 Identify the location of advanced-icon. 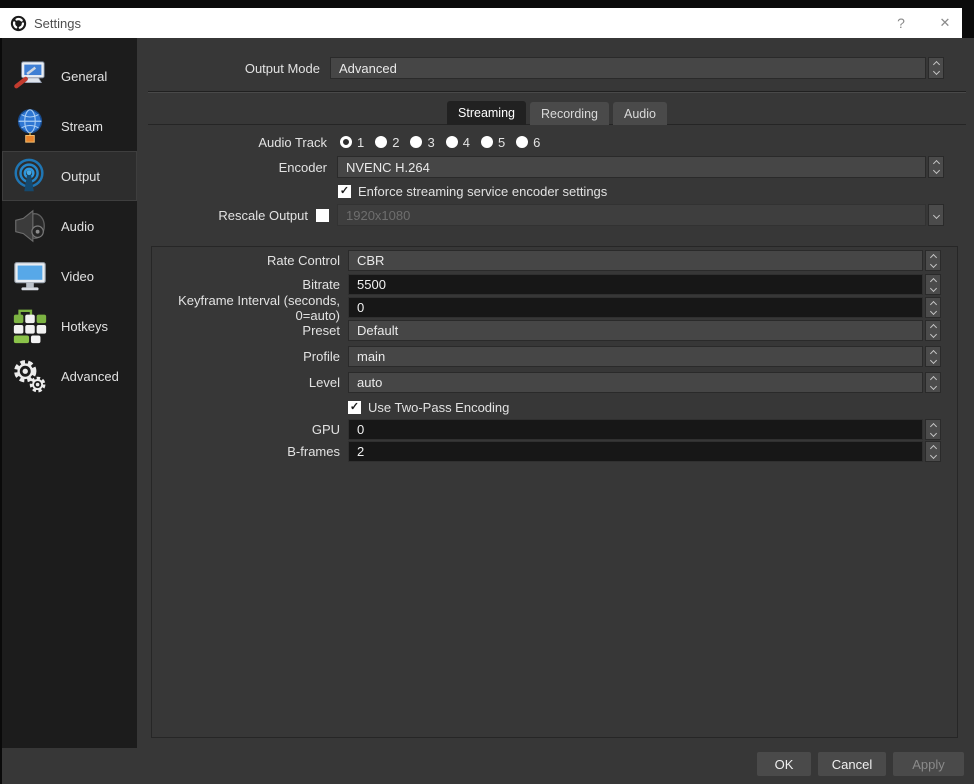
(30, 376).